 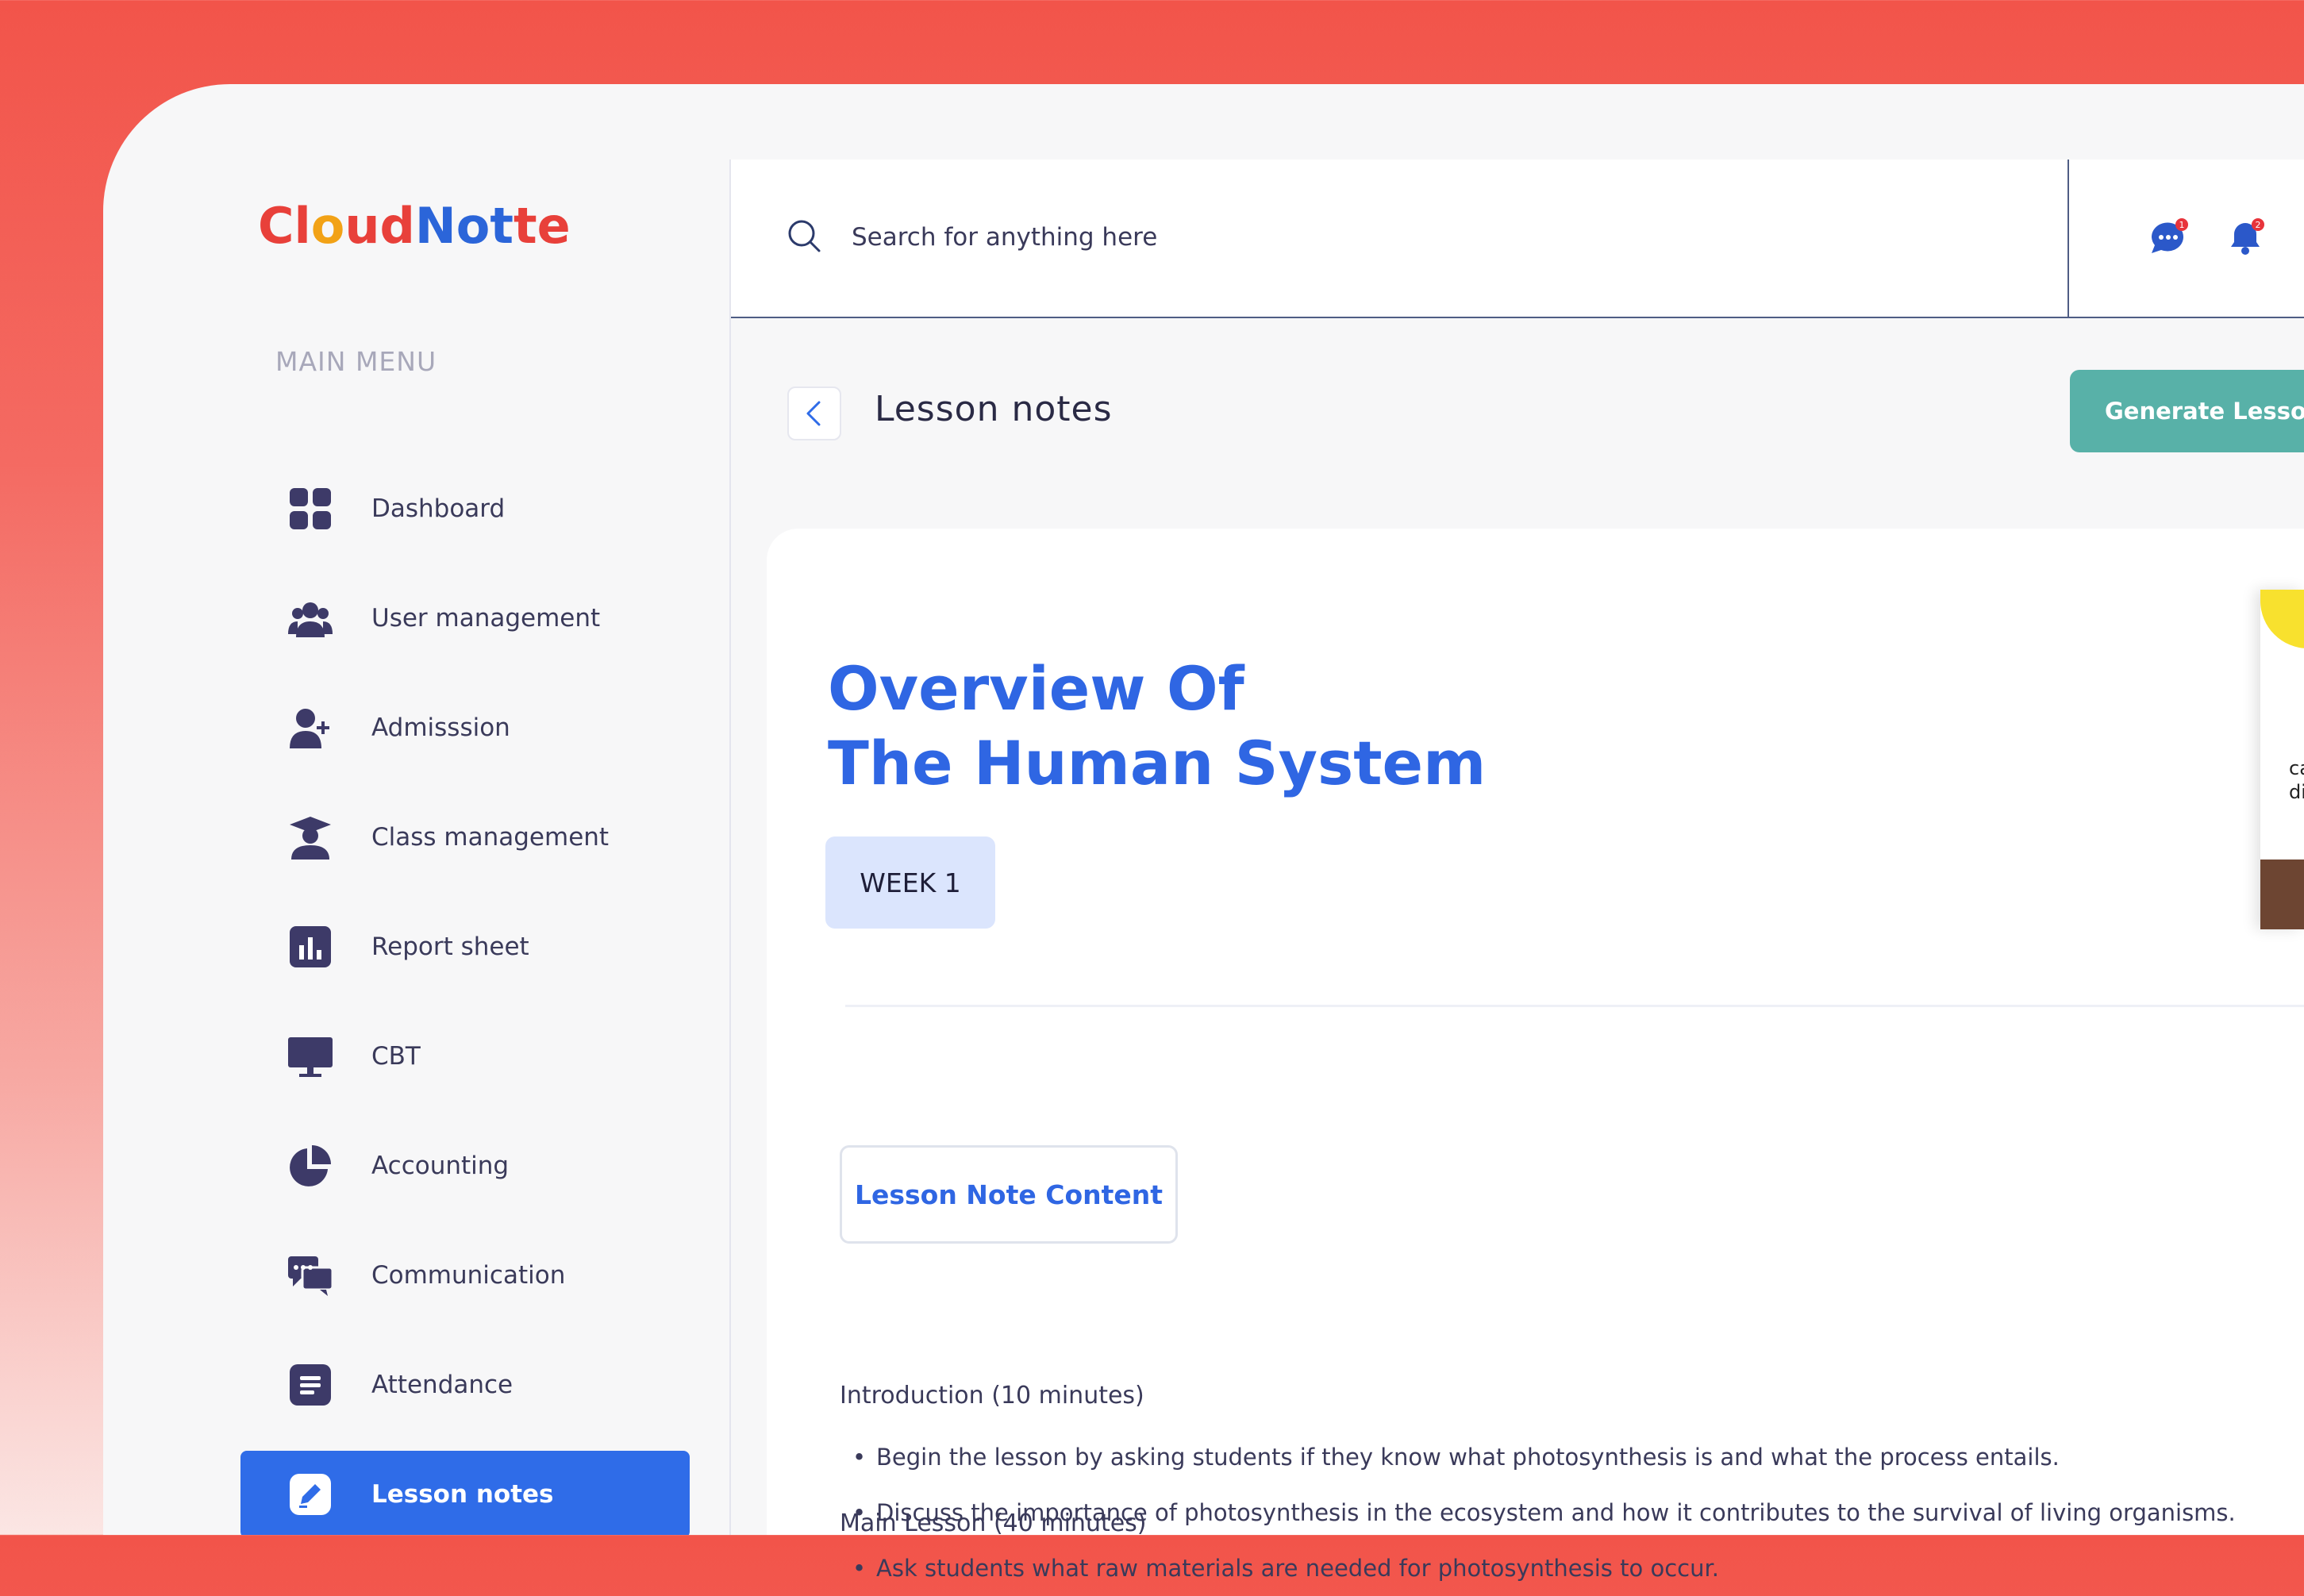 I want to click on sidebar-item-label: Accounting, so click(x=440, y=1166).